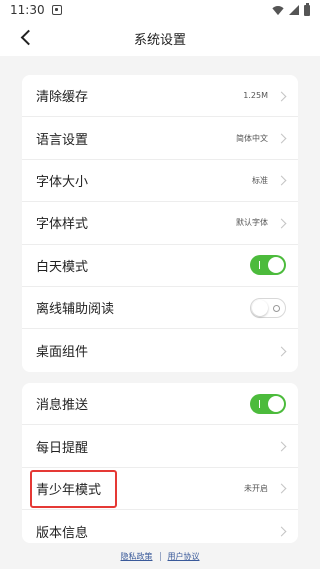 This screenshot has width=320, height=569. Describe the element at coordinates (160, 404) in the screenshot. I see `setting-push-notifications: 消息推送` at that location.